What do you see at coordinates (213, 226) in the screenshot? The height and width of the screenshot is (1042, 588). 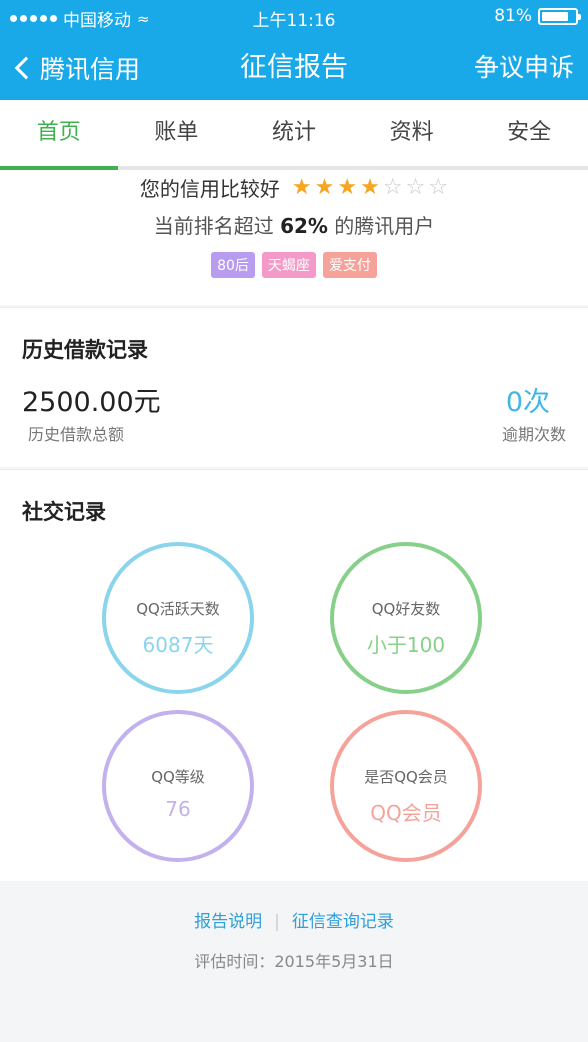 I see `rank-prefix: 当前排名超过` at bounding box center [213, 226].